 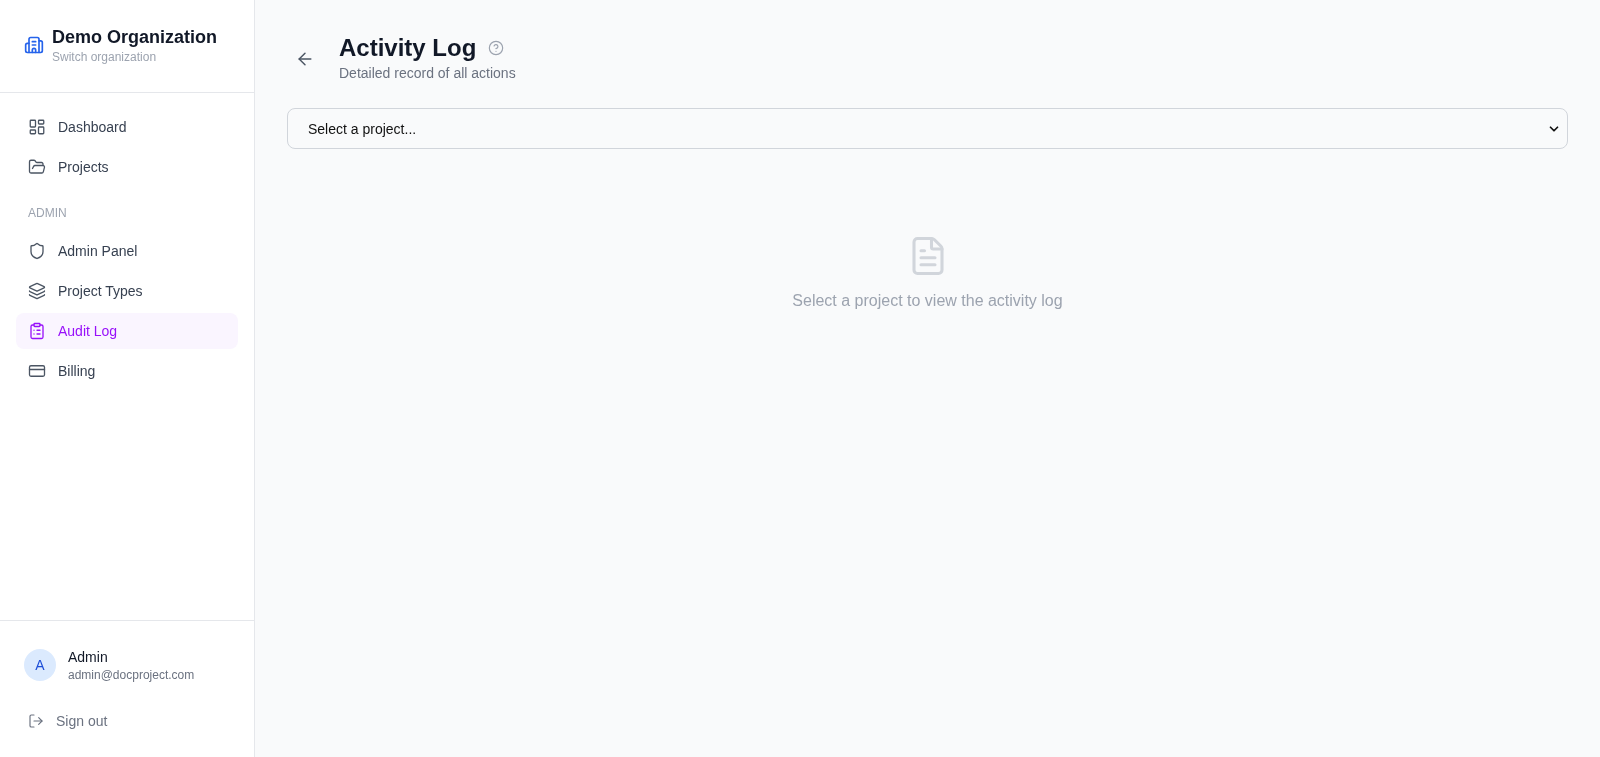 What do you see at coordinates (36, 721) in the screenshot?
I see `logout-icon` at bounding box center [36, 721].